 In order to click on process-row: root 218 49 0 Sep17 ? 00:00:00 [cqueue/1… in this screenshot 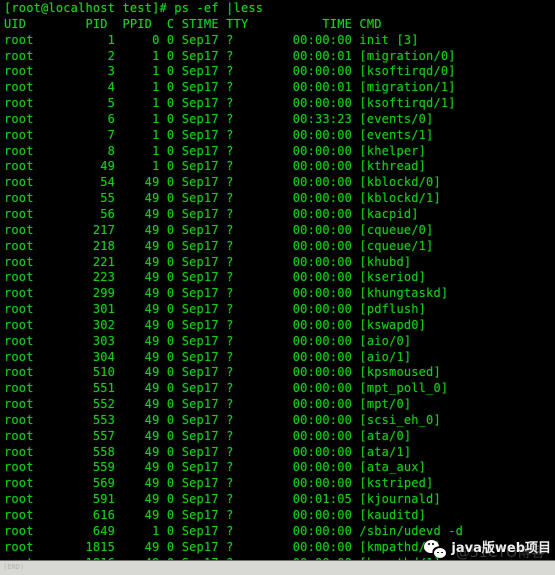, I will do `click(219, 245)`.